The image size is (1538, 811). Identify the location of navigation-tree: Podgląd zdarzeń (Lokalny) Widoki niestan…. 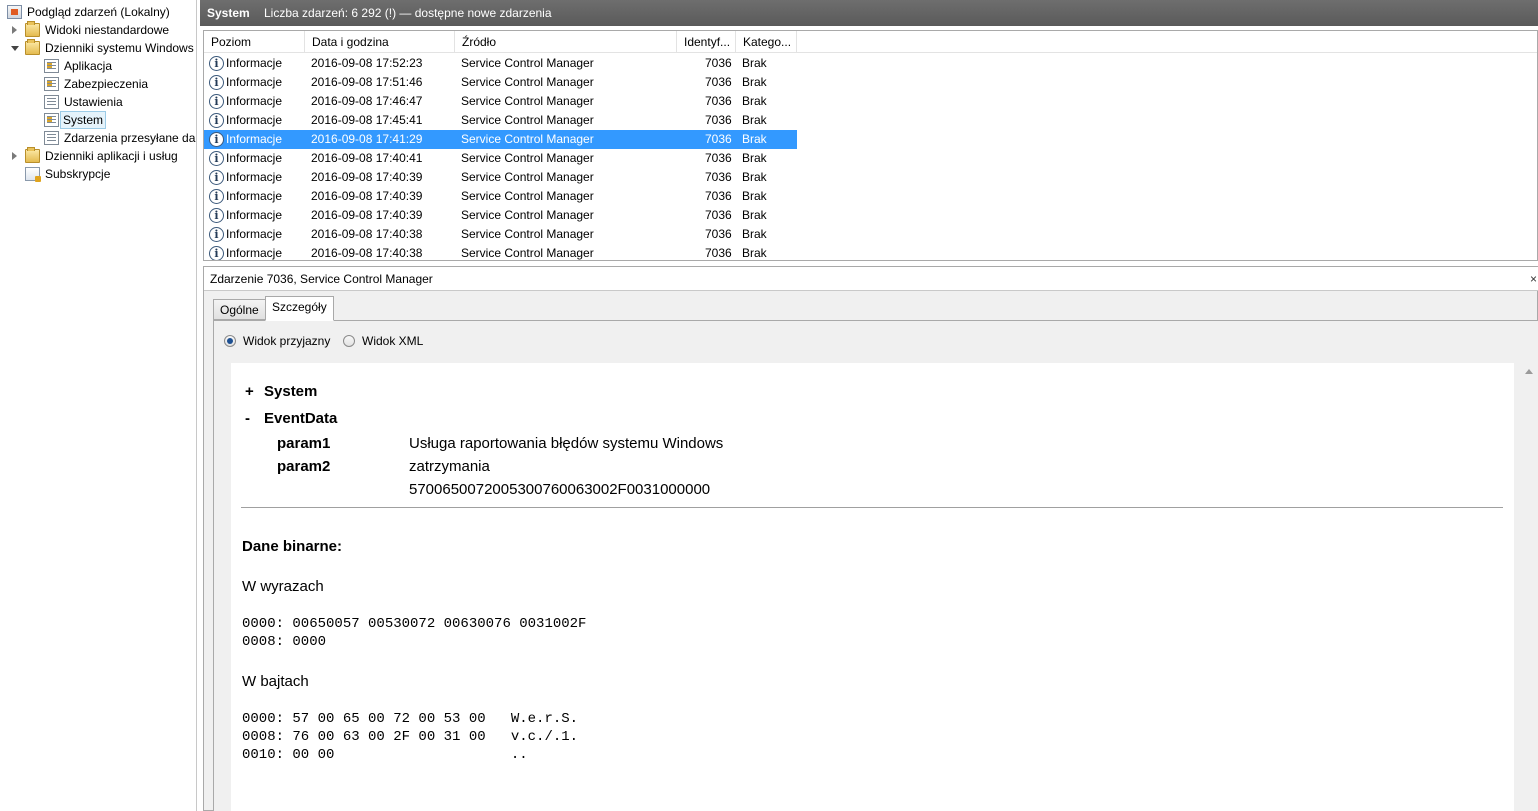
(98, 405).